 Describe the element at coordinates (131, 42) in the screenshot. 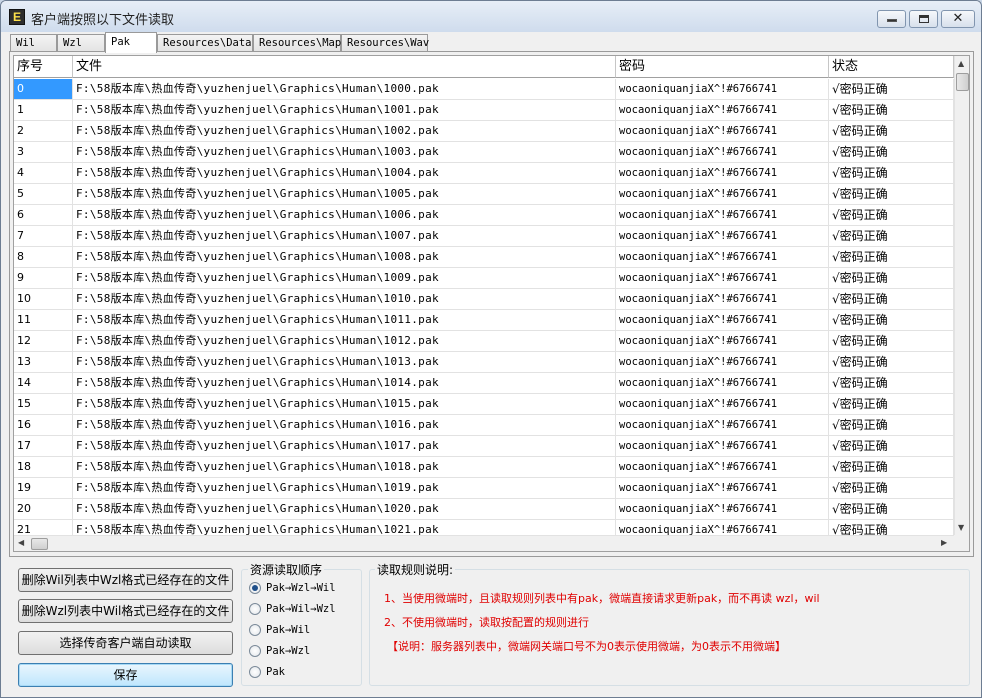

I see `tab-pak: Pak` at that location.